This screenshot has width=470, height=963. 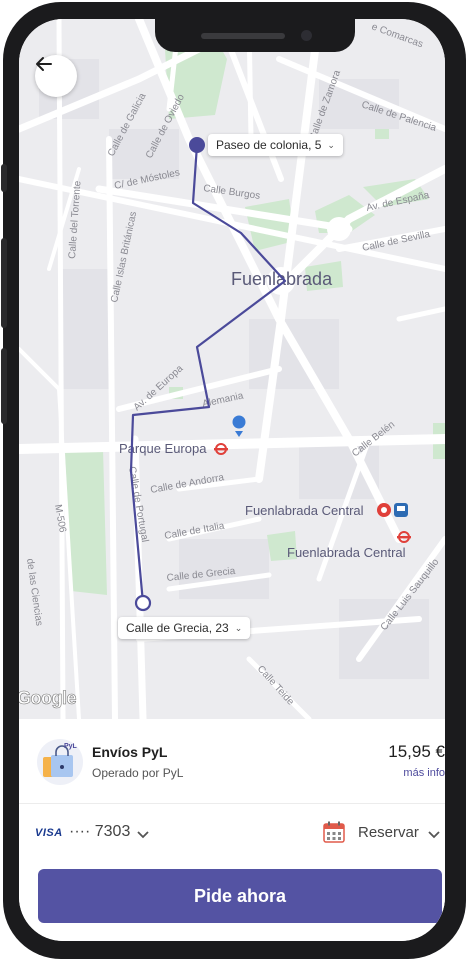 What do you see at coordinates (334, 832) in the screenshot?
I see `calendar-icon` at bounding box center [334, 832].